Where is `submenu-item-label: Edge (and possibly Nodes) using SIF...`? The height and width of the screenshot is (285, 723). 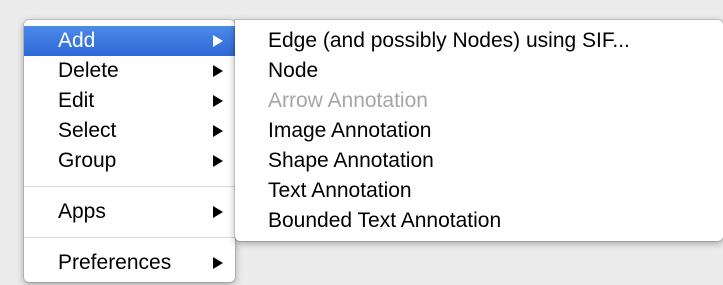
submenu-item-label: Edge (and possibly Nodes) using SIF... is located at coordinates (449, 40).